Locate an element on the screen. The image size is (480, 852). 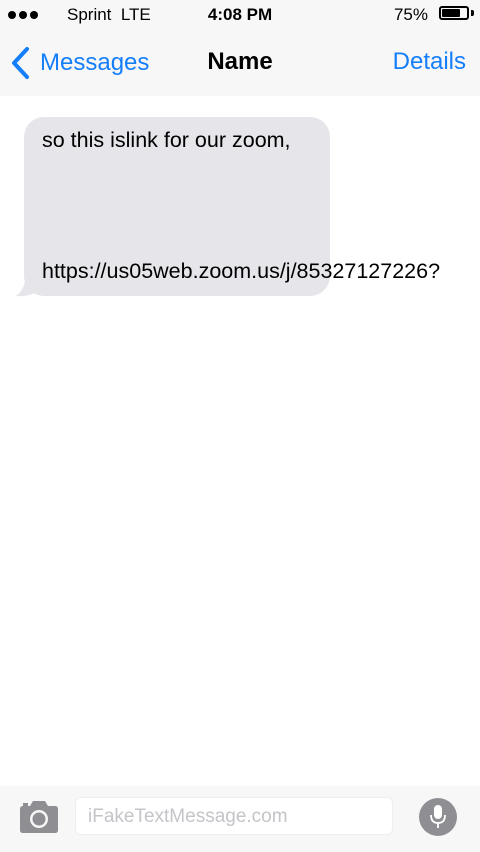
battery-icon is located at coordinates (454, 13).